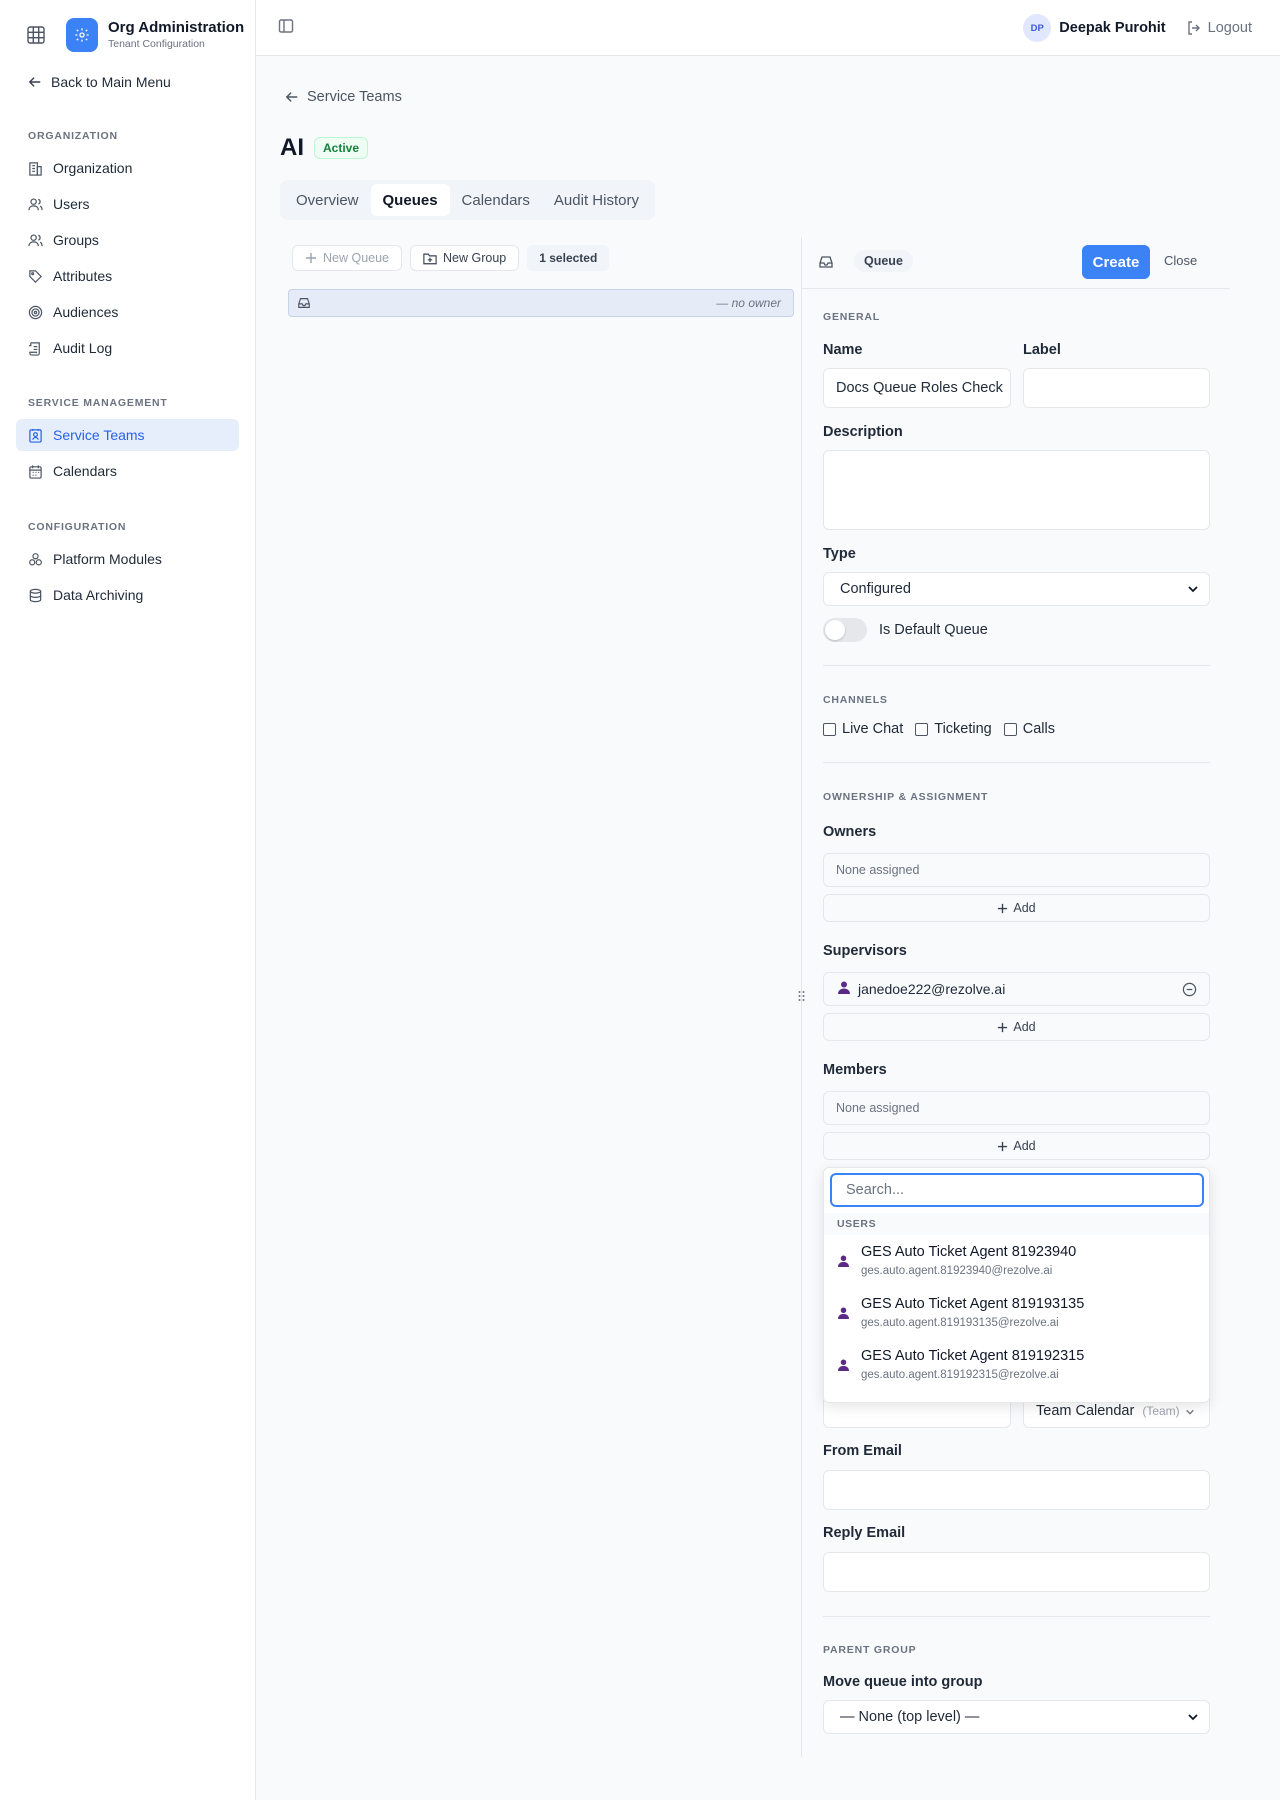  I want to click on sidebar-item-label: Users, so click(71, 204).